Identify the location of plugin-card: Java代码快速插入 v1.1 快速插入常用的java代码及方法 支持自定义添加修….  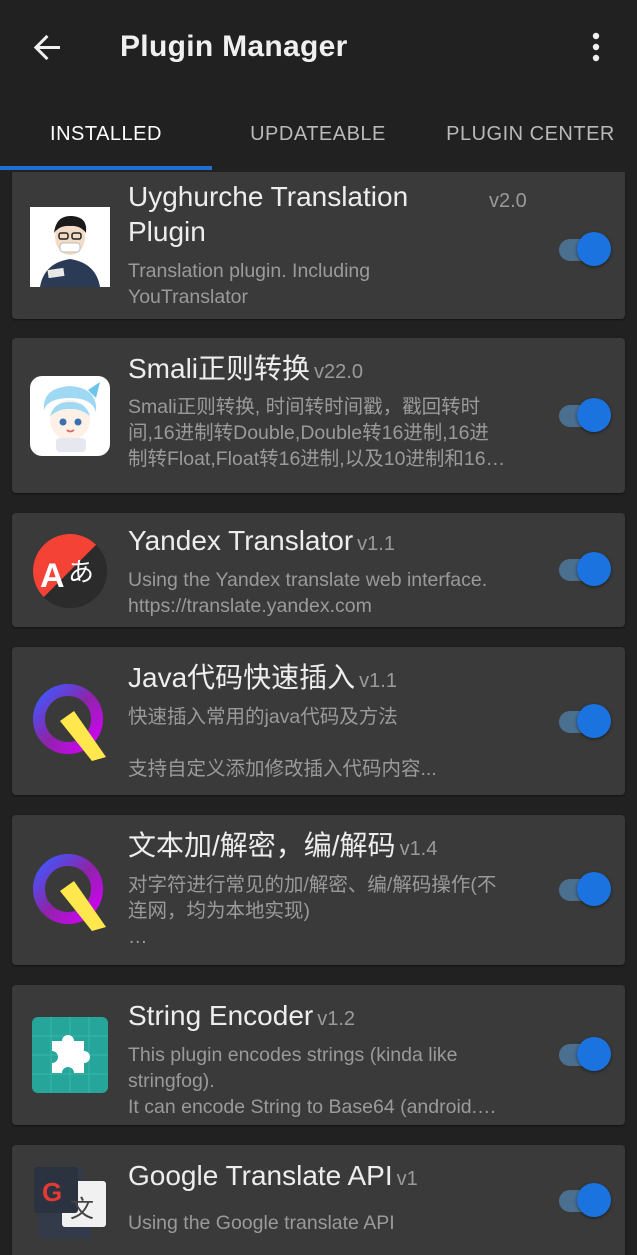
(318, 721).